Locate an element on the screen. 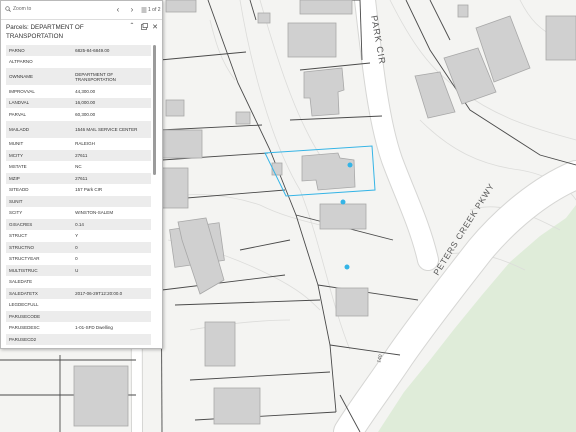 The width and height of the screenshot is (576, 432). attribute-row: MULTISTRUC U is located at coordinates (78, 270).